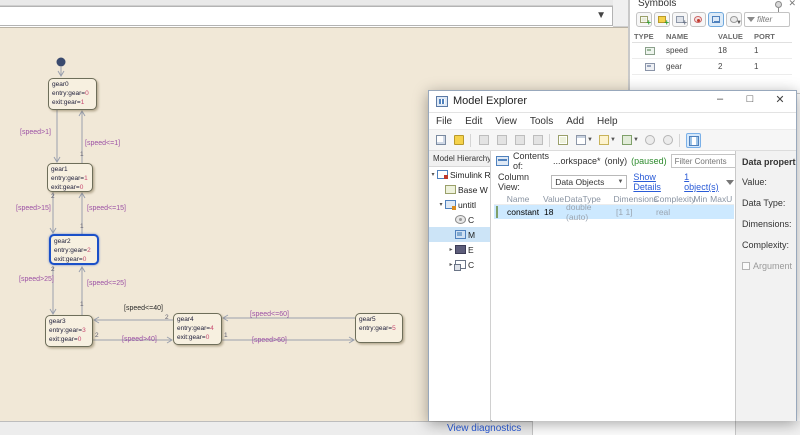  Describe the element at coordinates (734, 19) in the screenshot. I see `symbols-settings-button: ▼` at that location.